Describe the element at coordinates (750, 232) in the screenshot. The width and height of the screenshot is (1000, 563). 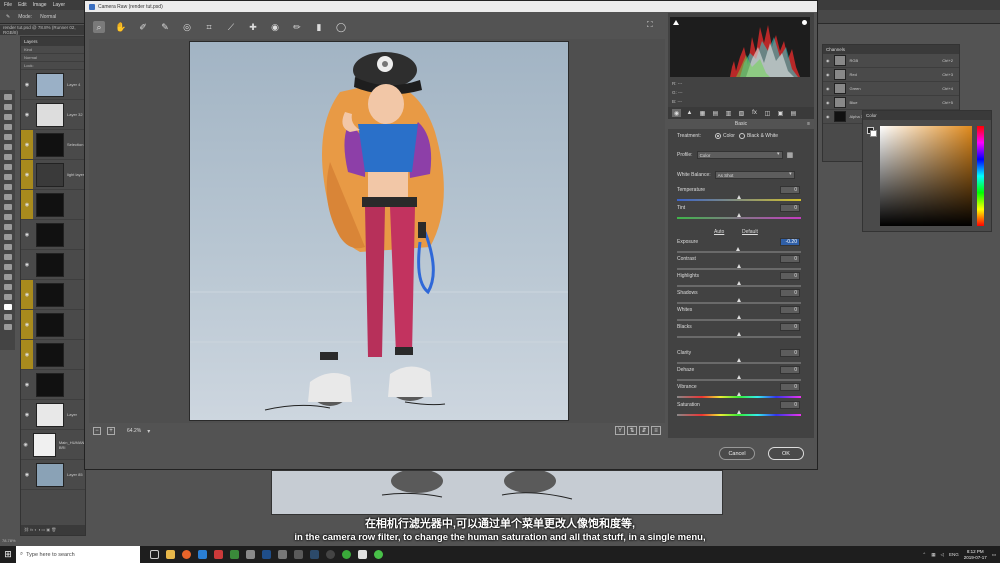
I see `default-button: Default` at that location.